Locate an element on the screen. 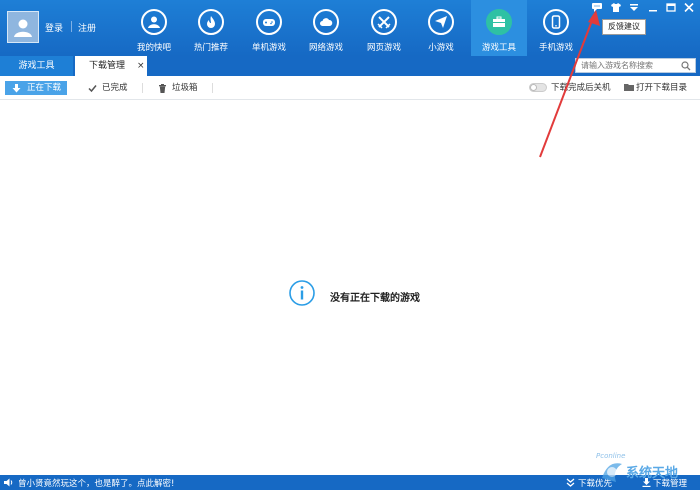 The height and width of the screenshot is (490, 700). tab-close-icon: × is located at coordinates (141, 66).